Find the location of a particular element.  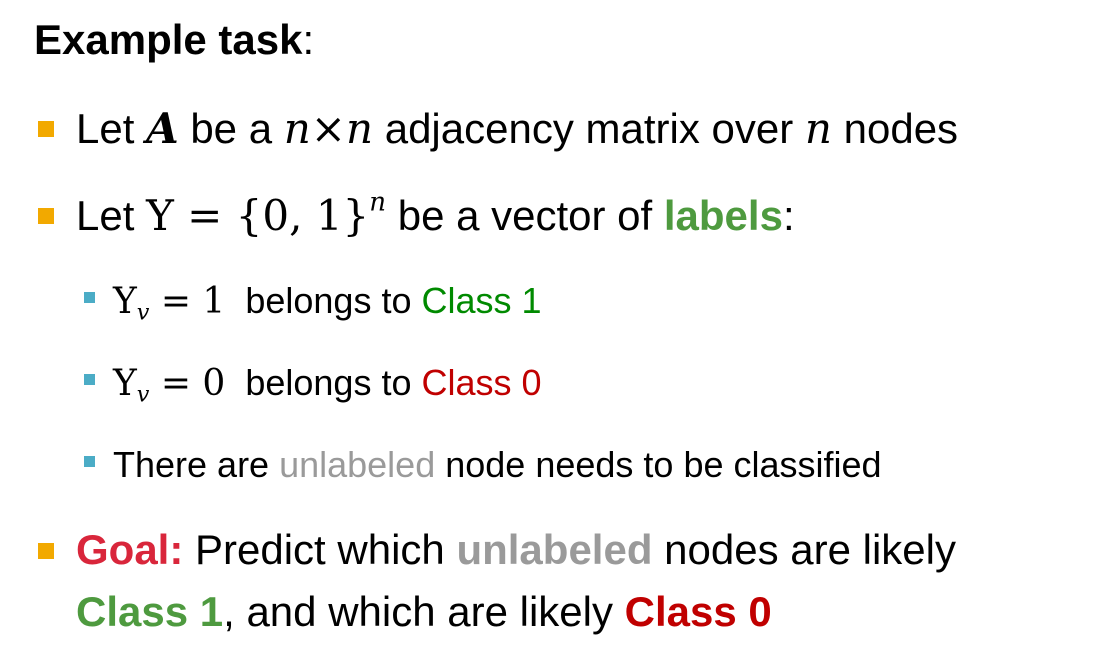

equation: = 1 is located at coordinates (187, 301).